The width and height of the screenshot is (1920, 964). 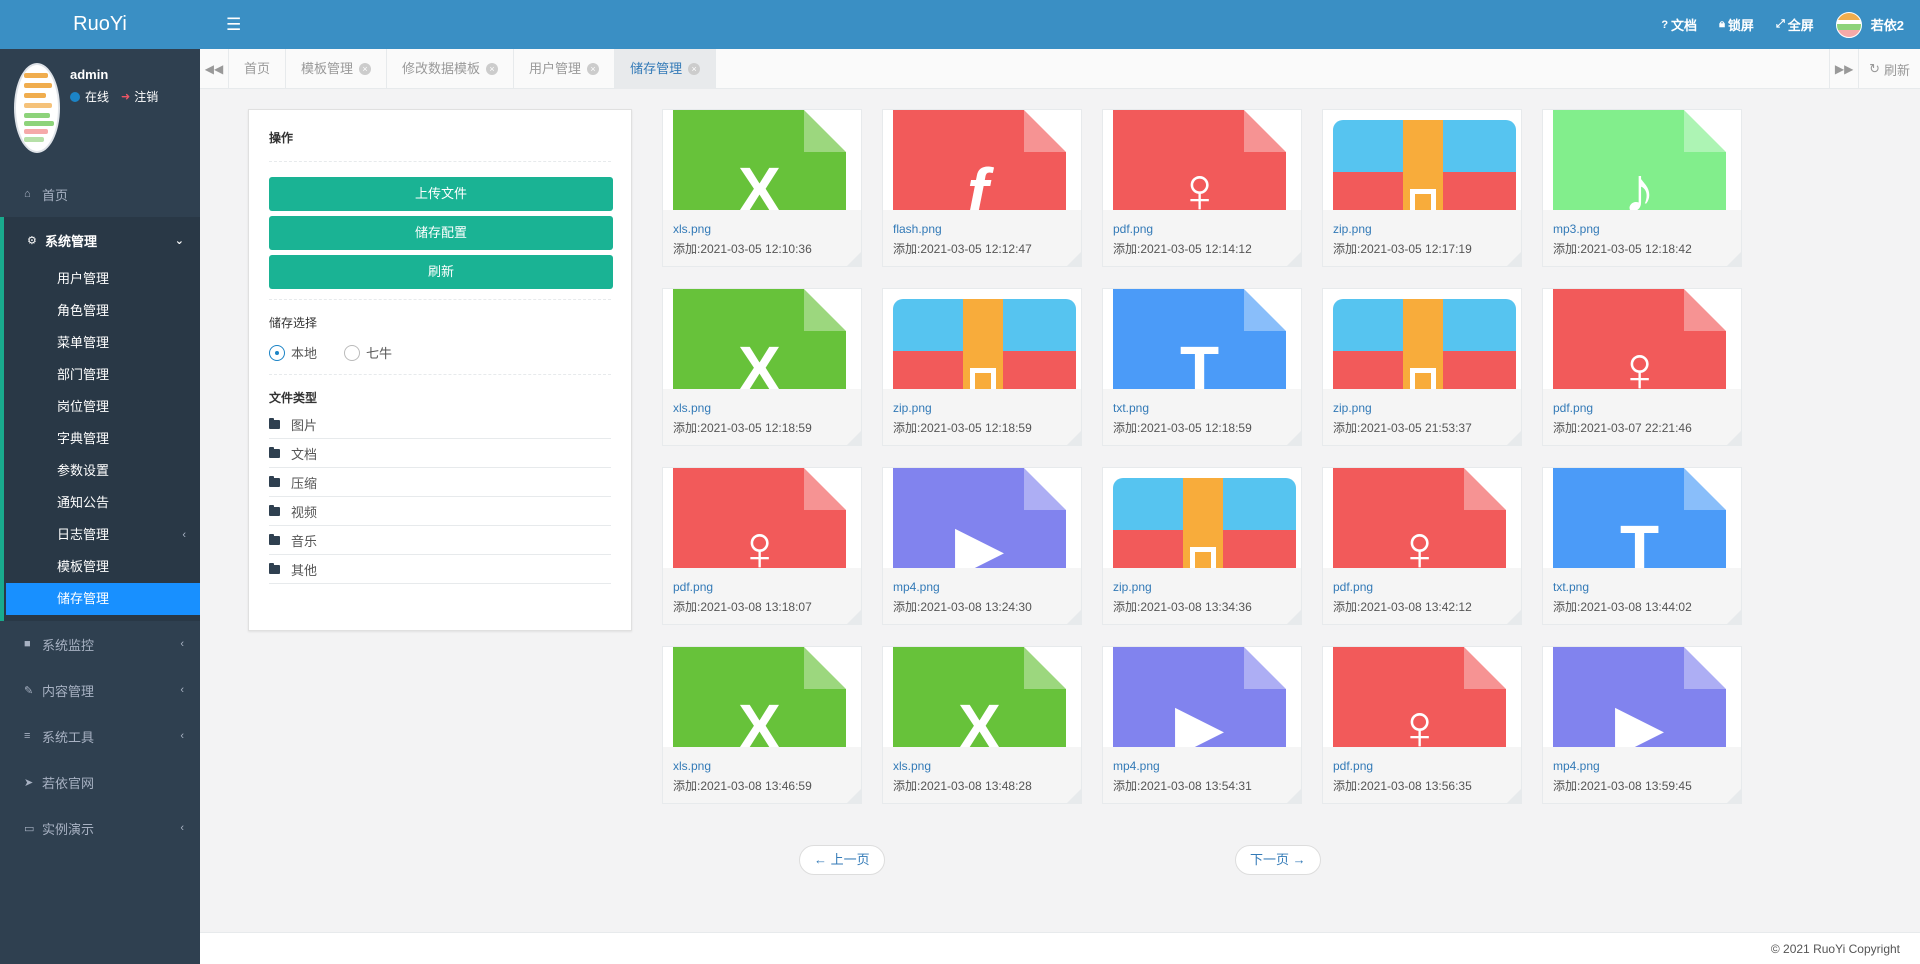 What do you see at coordinates (1278, 860) in the screenshot?
I see `next-page-button: 下一页 →` at bounding box center [1278, 860].